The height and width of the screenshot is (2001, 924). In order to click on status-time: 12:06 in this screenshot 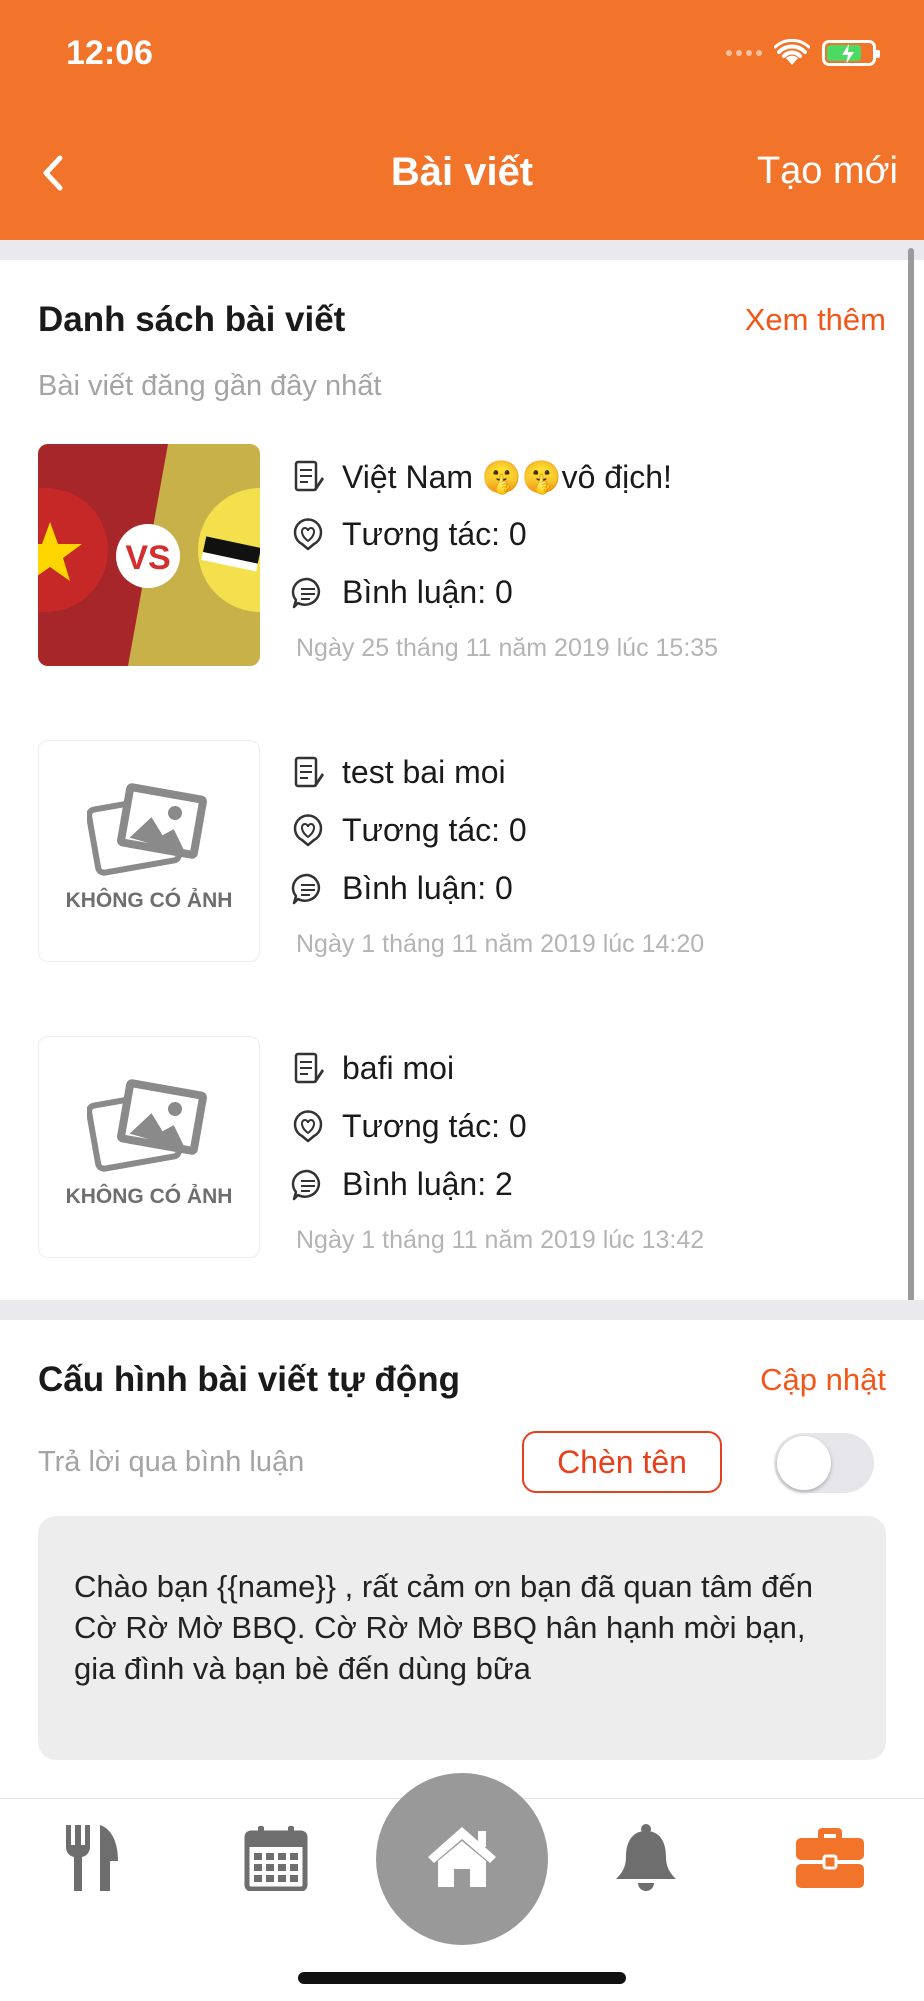, I will do `click(109, 53)`.